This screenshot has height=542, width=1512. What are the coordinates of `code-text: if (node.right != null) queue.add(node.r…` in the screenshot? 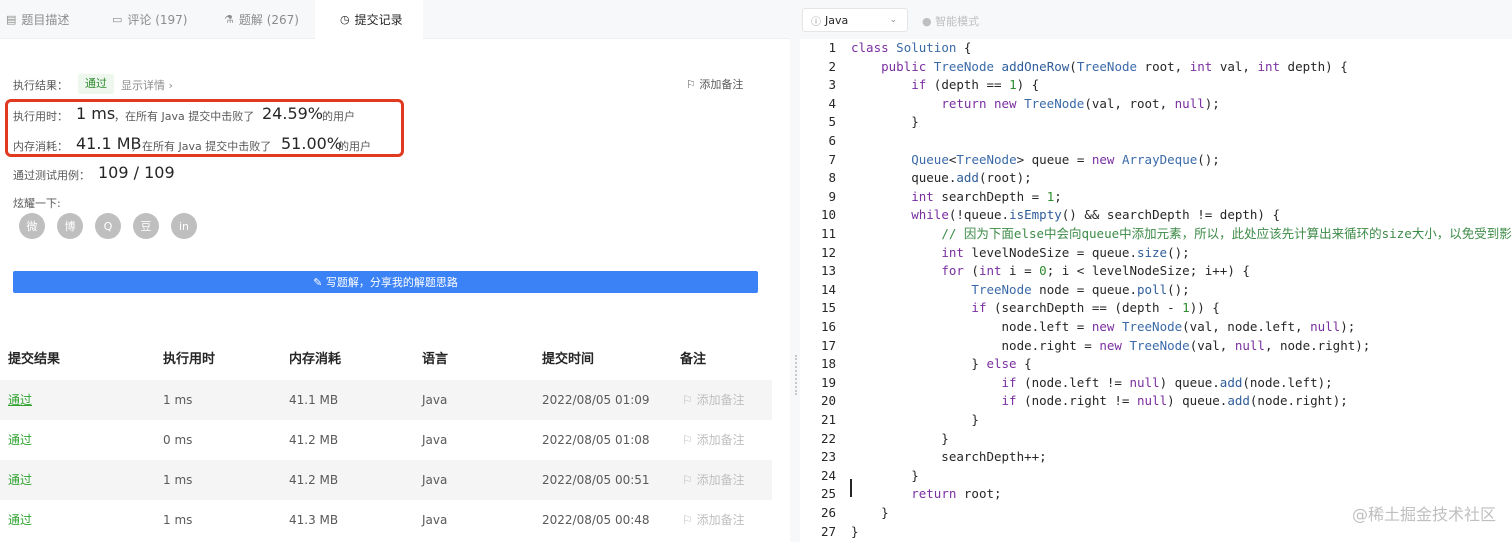 It's located at (1174, 401).